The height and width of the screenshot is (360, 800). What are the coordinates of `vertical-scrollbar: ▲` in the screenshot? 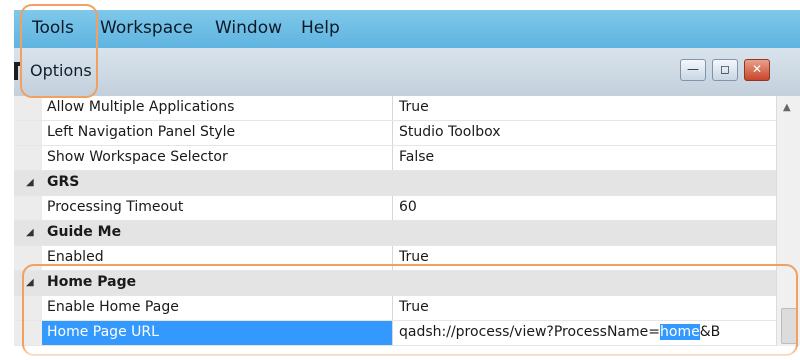 It's located at (788, 221).